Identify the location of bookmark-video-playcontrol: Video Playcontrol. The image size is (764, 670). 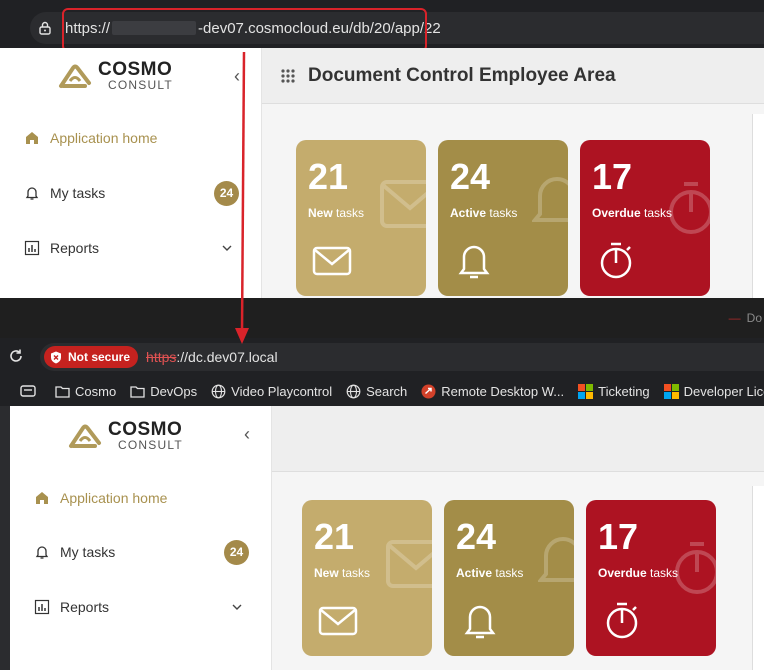
(271, 391).